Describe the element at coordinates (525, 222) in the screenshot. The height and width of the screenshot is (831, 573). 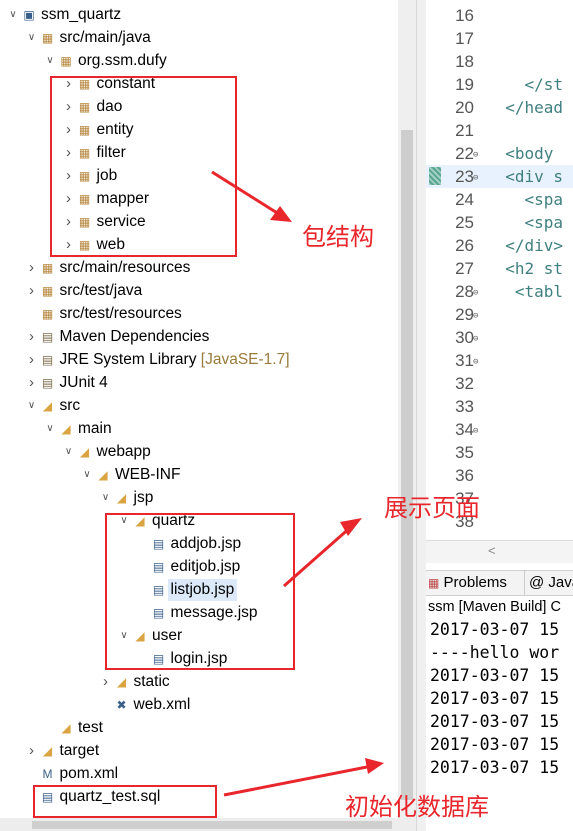
I see `code-text: <spa` at that location.